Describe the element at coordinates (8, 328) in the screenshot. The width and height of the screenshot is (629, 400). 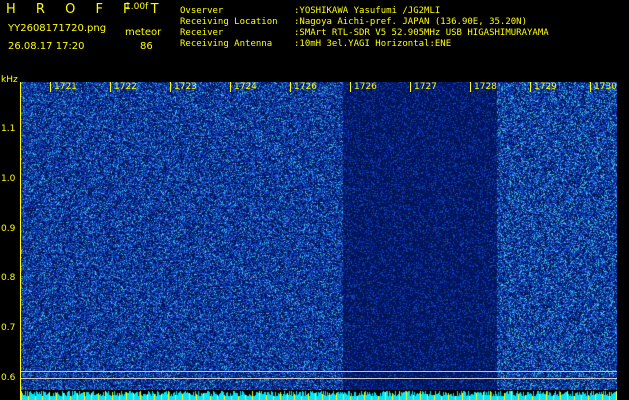
I see `y-tick-label: 0.7` at that location.